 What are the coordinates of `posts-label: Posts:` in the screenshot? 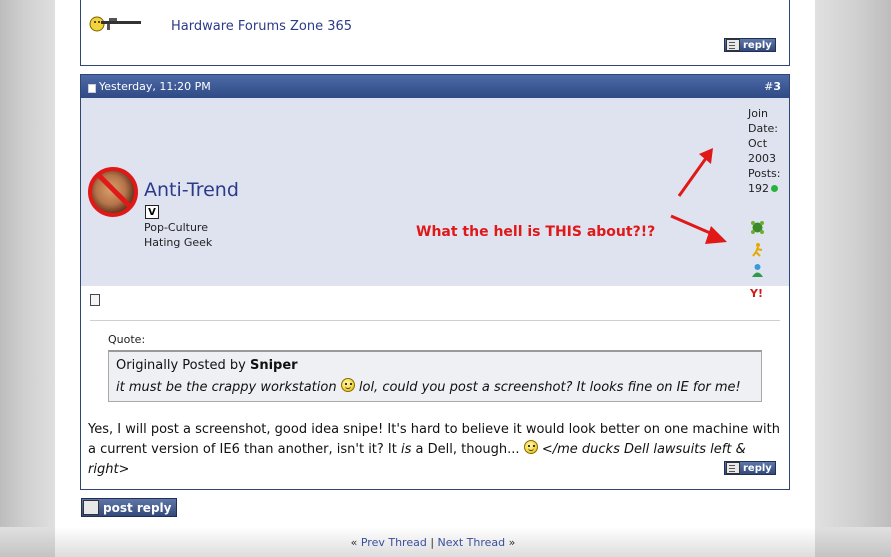 It's located at (764, 173).